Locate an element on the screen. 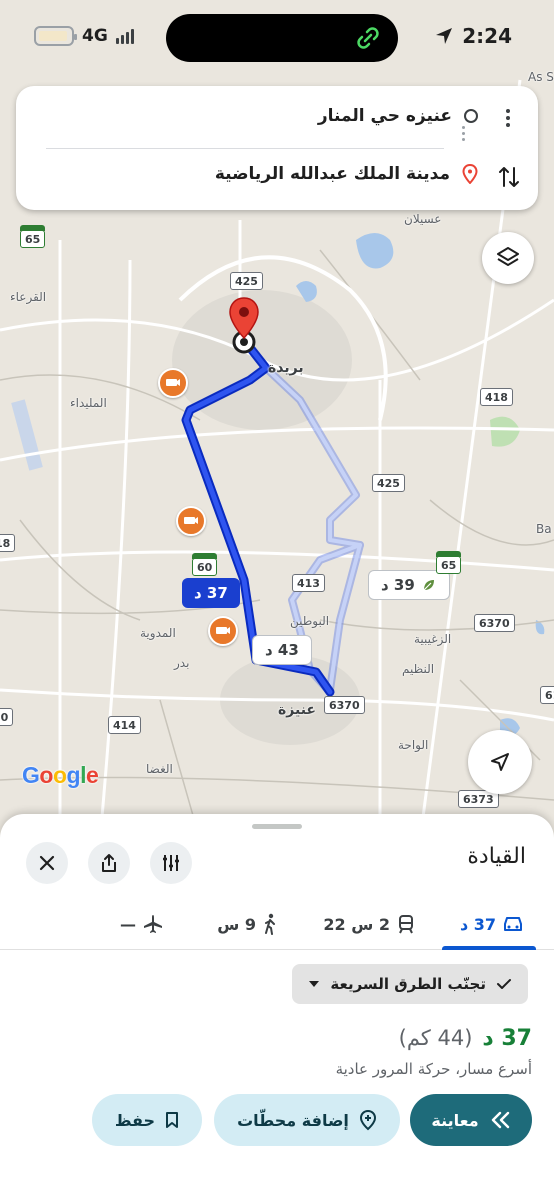 The height and width of the screenshot is (1200, 554). map-label-city: عنيزة is located at coordinates (297, 710).